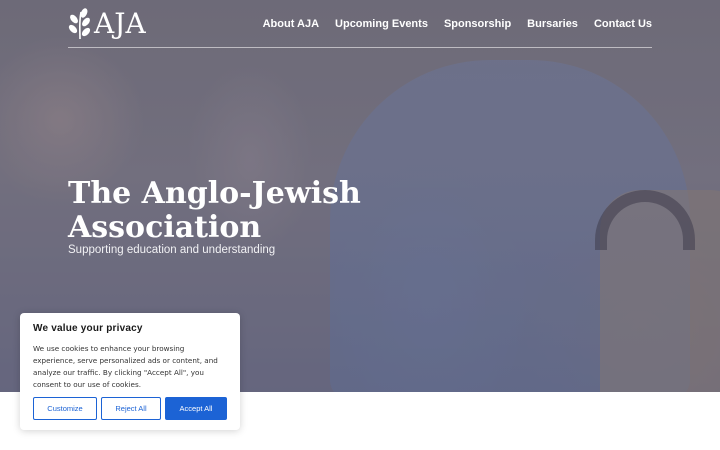 Image resolution: width=720 pixels, height=450 pixels. I want to click on cookie-actions: Customize Reject All Accept All, so click(130, 408).